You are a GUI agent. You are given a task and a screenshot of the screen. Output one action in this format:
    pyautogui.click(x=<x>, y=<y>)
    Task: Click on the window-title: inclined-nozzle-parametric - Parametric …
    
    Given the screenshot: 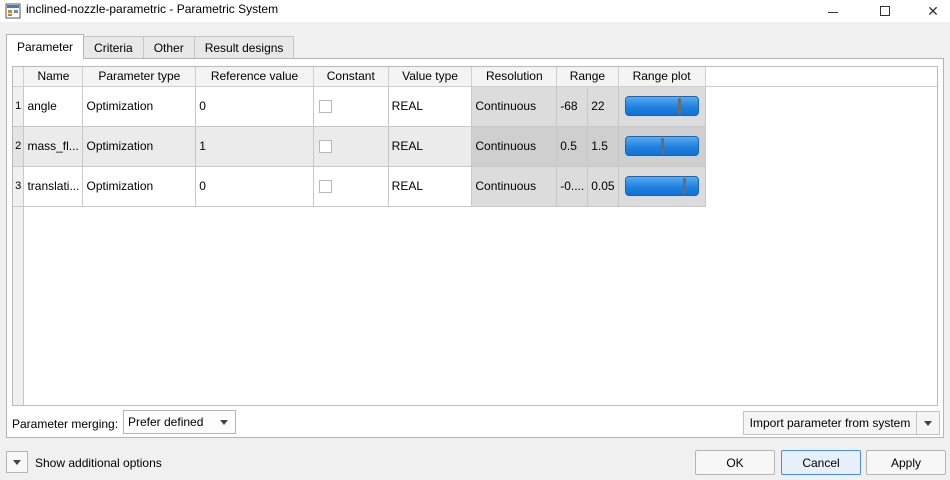 What is the action you would take?
    pyautogui.click(x=152, y=9)
    